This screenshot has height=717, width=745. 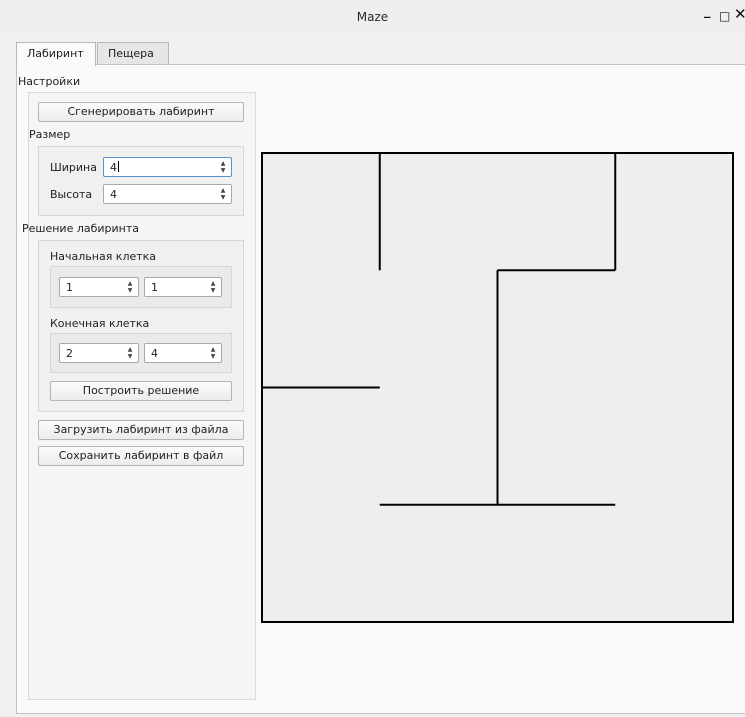 I want to click on start-row-spinbox: 1 ▲ ▼, so click(x=99, y=287).